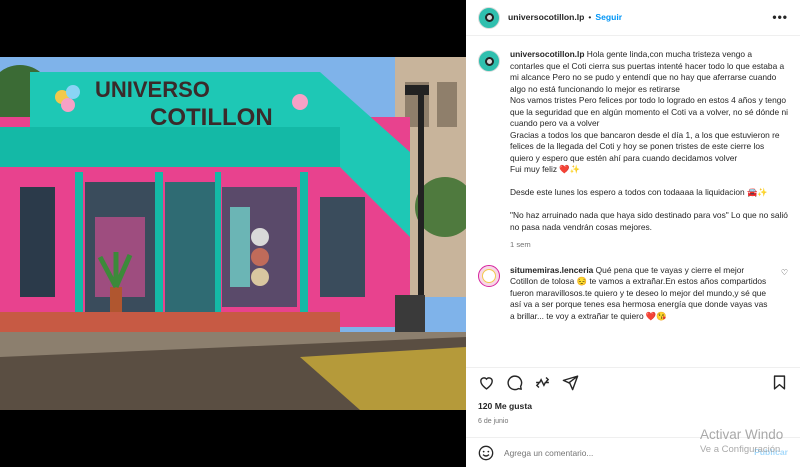  Describe the element at coordinates (486, 382) in the screenshot. I see `like-icon` at that location.